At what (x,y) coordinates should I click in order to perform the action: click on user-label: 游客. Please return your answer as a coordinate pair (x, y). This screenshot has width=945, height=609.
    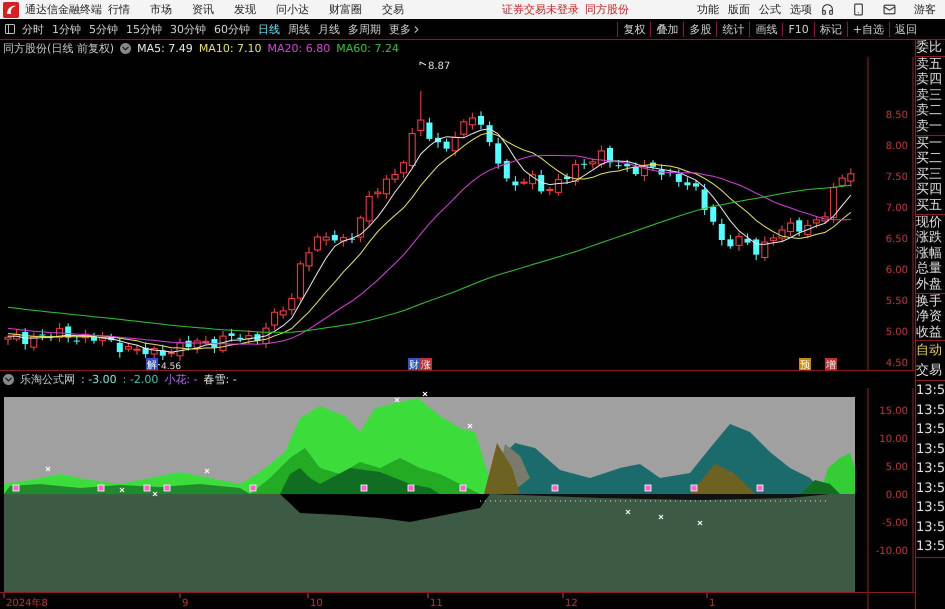
    Looking at the image, I should click on (925, 9).